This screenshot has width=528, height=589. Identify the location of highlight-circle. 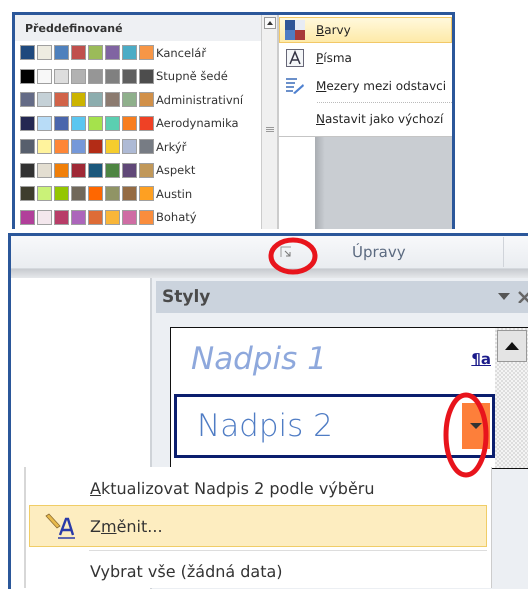
(293, 256).